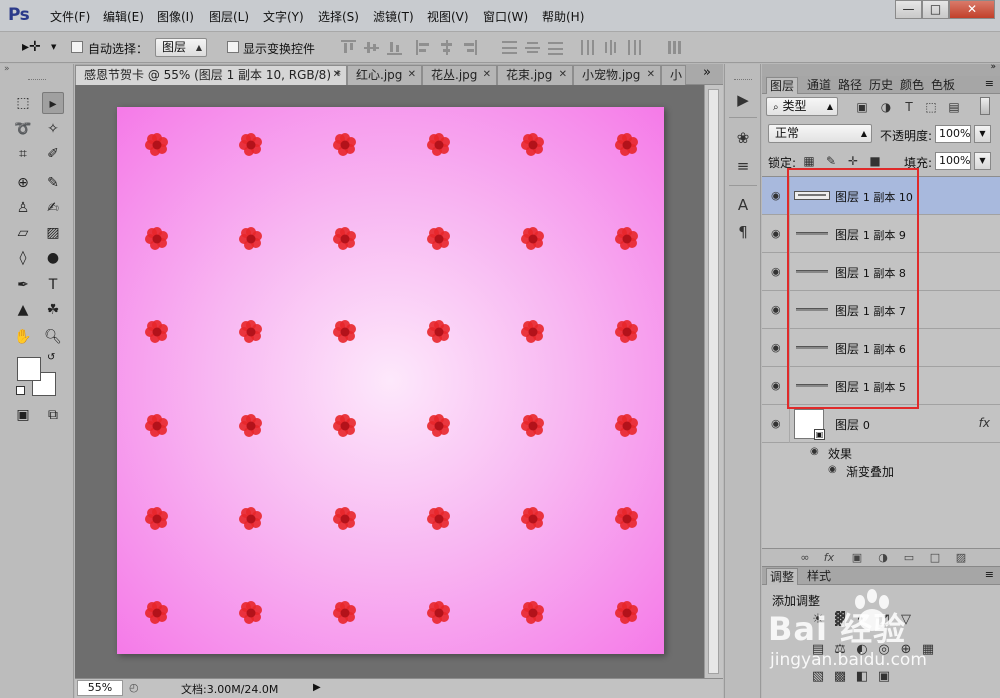 The width and height of the screenshot is (1000, 698). What do you see at coordinates (181, 47) in the screenshot?
I see `auto-select-target-select: 图层 ▲` at bounding box center [181, 47].